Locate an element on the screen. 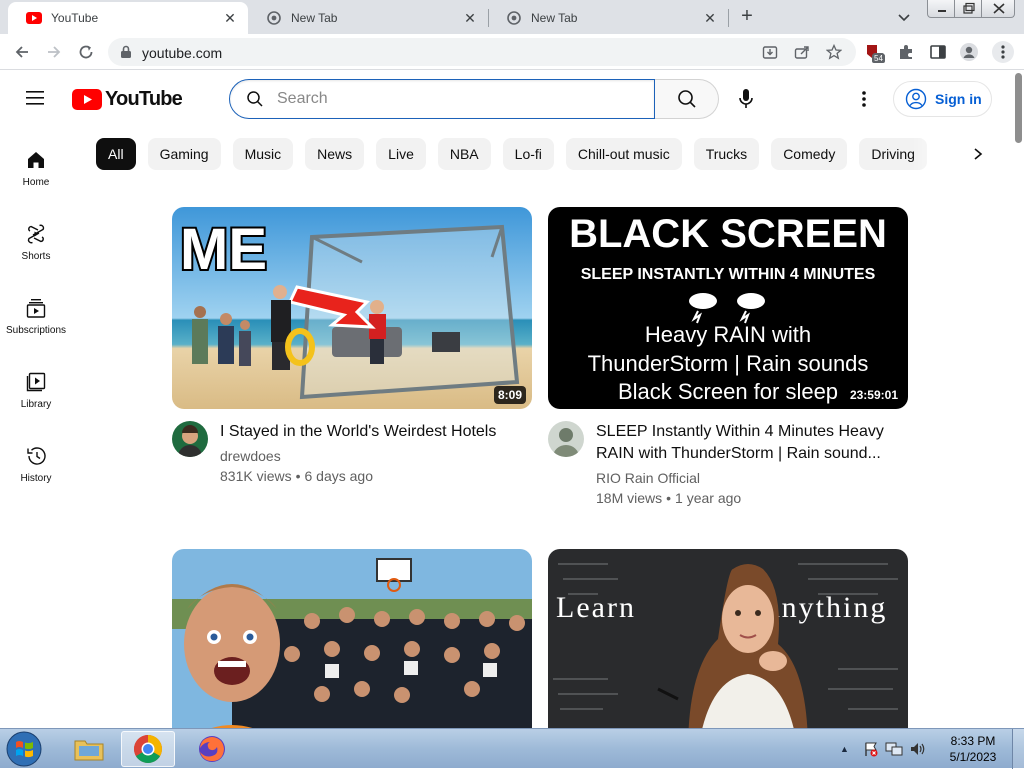 This screenshot has height=769, width=1024. video-card is located at coordinates (352, 638).